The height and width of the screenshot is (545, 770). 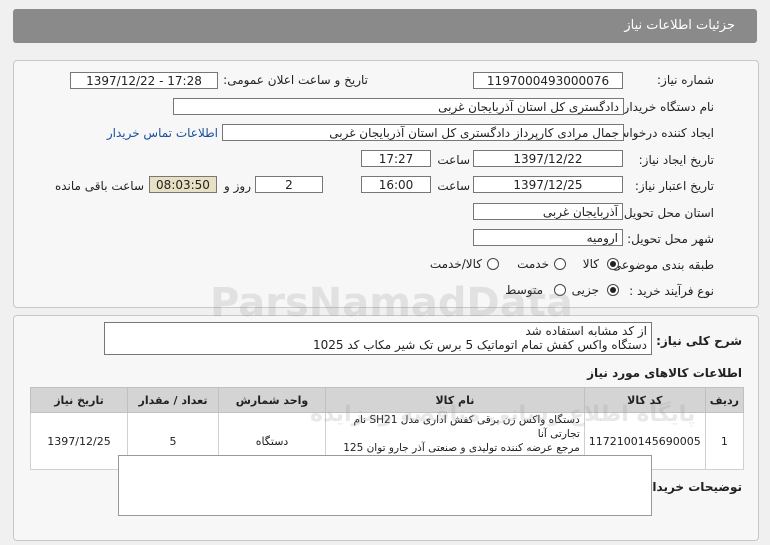 I want to click on col-index-header: ردیف, so click(x=724, y=400).